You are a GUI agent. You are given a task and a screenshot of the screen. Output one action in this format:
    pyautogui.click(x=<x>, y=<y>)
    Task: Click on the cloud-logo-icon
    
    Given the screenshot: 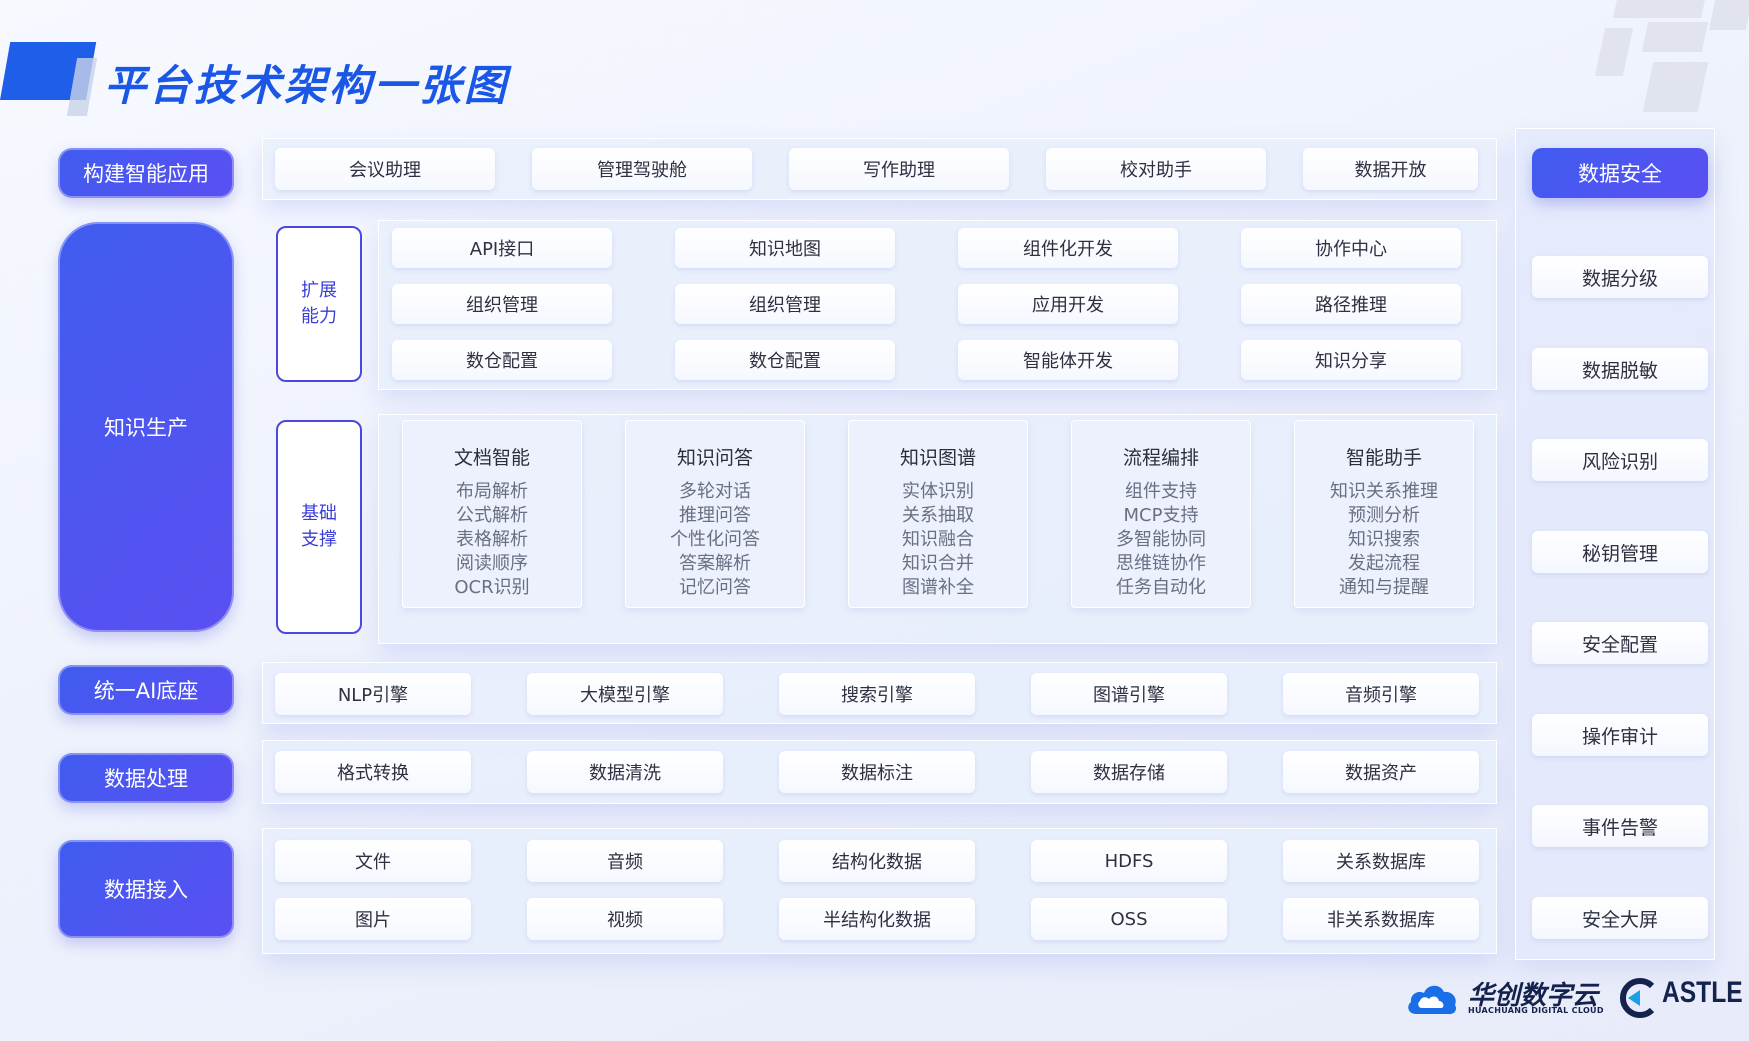 What is the action you would take?
    pyautogui.click(x=1432, y=1000)
    